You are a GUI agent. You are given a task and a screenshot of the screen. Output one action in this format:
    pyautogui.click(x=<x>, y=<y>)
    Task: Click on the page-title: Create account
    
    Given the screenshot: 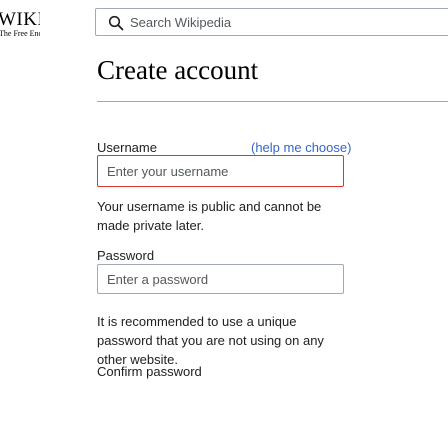 What is the action you would take?
    pyautogui.click(x=178, y=70)
    